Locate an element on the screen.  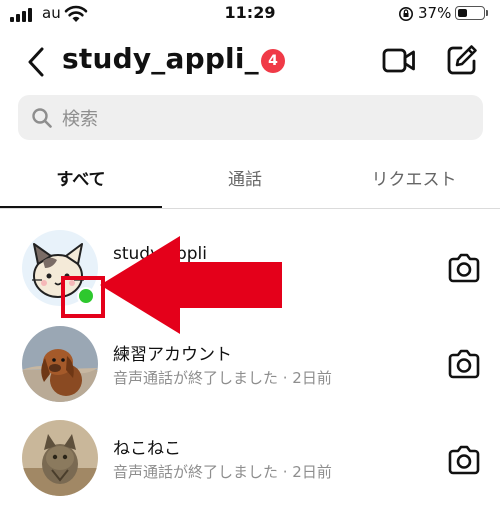
status-bar: au 11:29 37% is located at coordinates (250, 15).